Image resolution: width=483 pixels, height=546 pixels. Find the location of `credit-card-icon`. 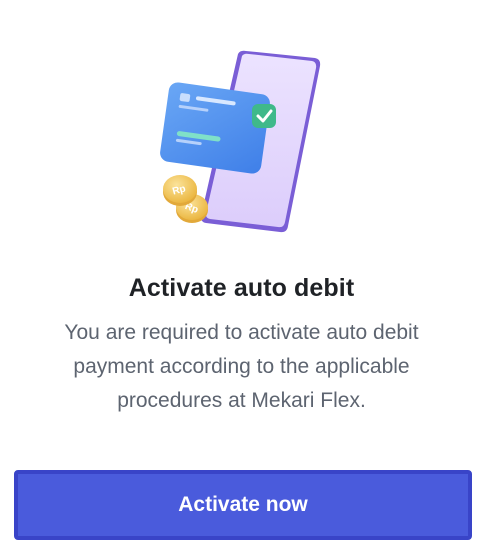

credit-card-icon is located at coordinates (215, 128).